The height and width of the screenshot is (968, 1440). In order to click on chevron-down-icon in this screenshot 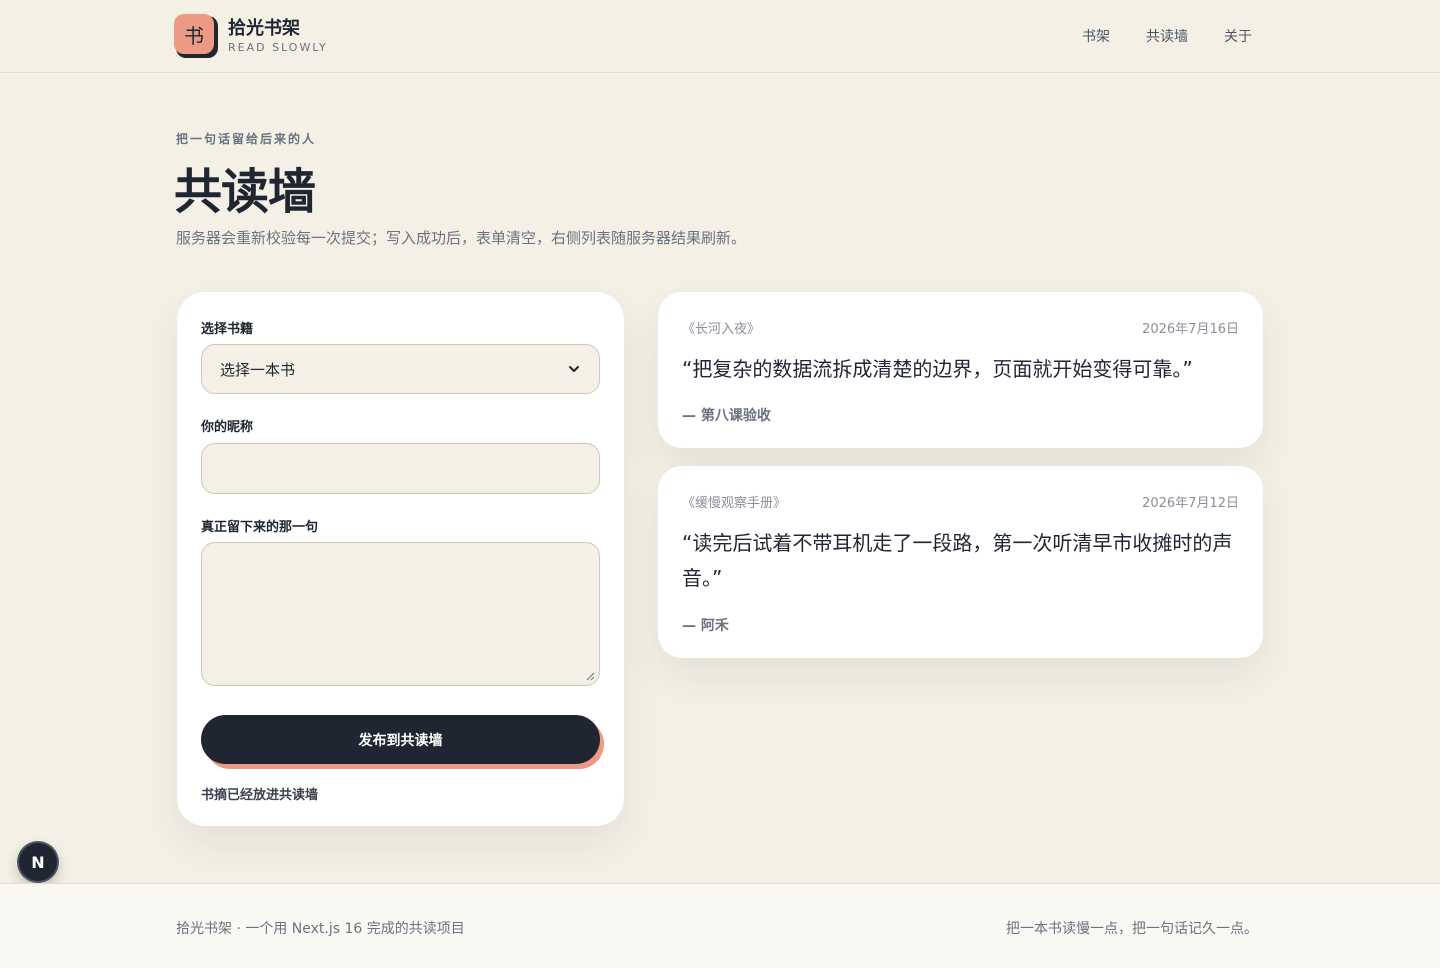, I will do `click(574, 369)`.